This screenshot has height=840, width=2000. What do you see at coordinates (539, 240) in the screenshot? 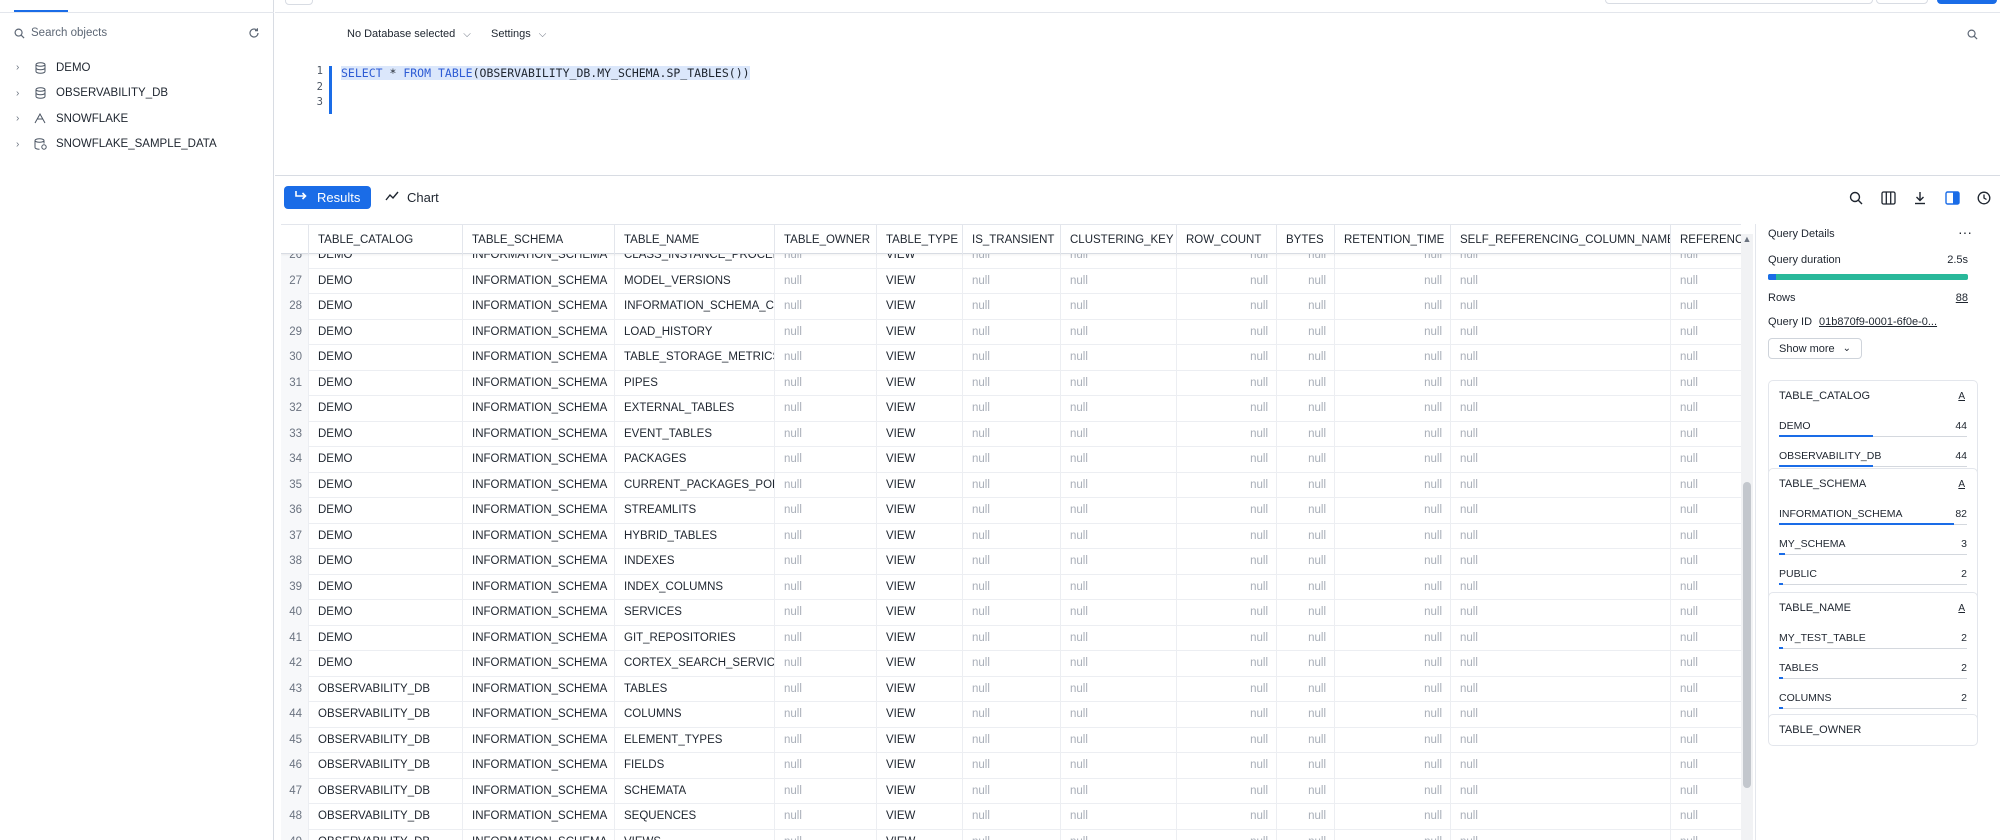
I see `column-header: TABLE_SCHEMA` at bounding box center [539, 240].